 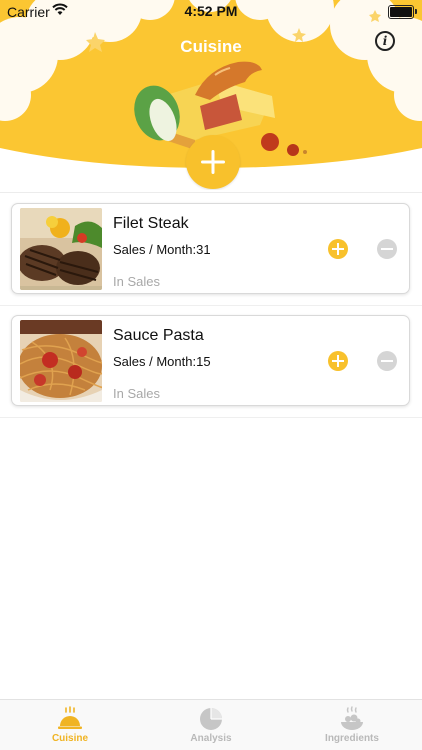 What do you see at coordinates (211, 719) in the screenshot?
I see `pie-chart-icon` at bounding box center [211, 719].